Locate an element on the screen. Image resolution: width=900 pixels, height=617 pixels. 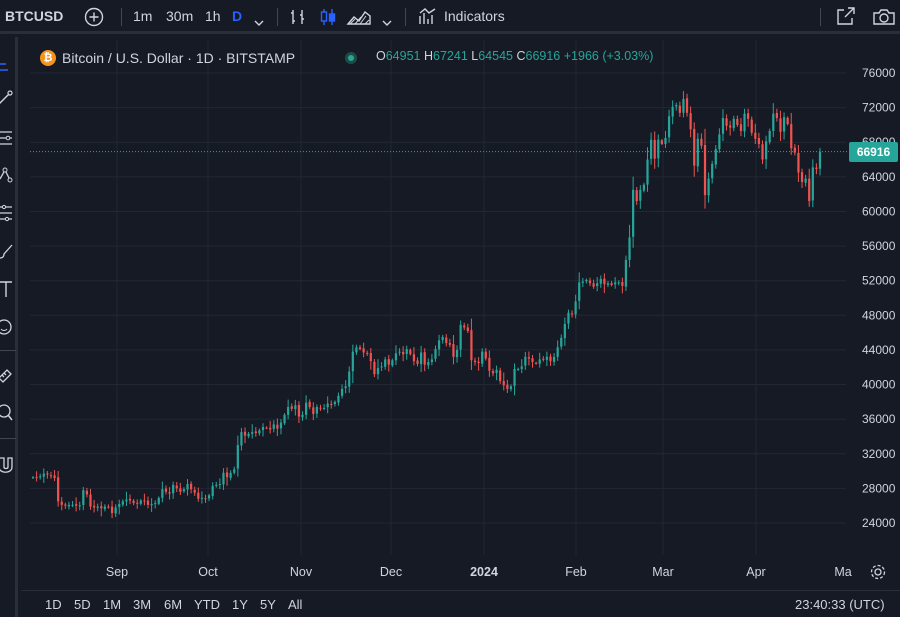
high-label: H is located at coordinates (428, 56).